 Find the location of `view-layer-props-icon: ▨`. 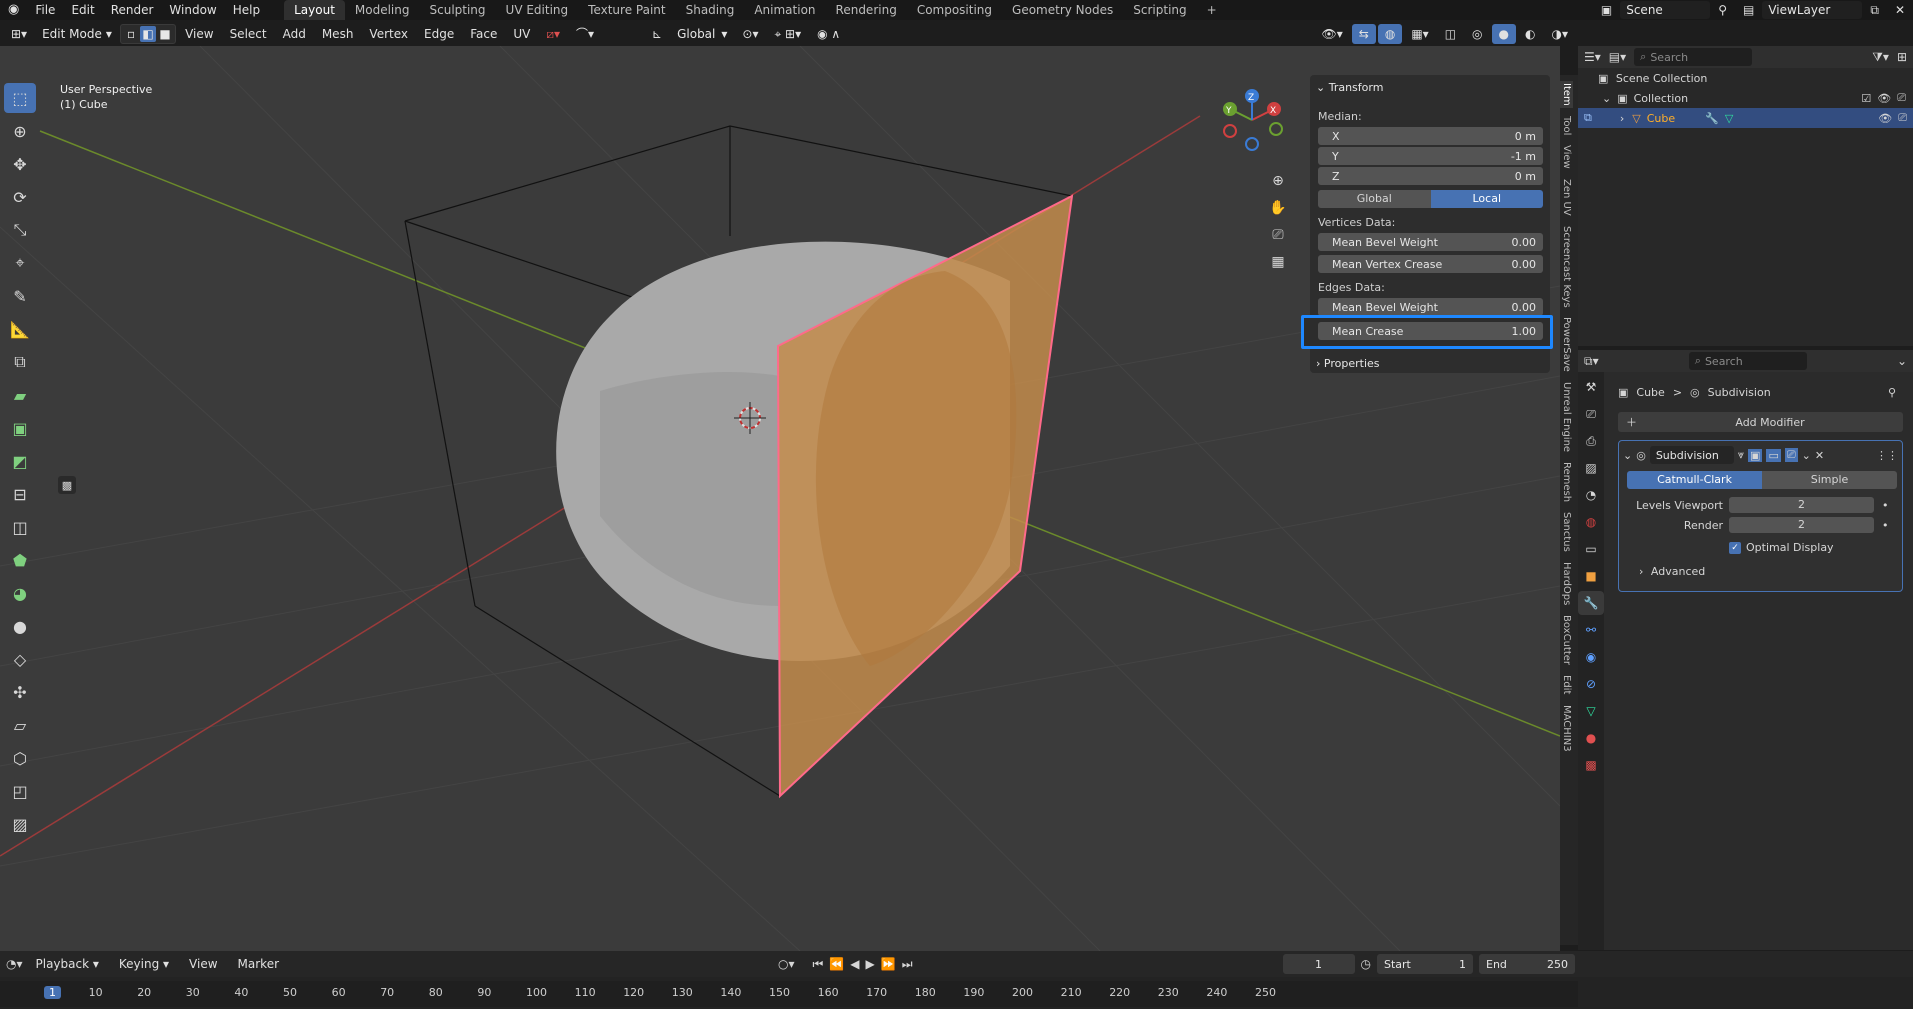

view-layer-props-icon: ▨ is located at coordinates (1591, 468).